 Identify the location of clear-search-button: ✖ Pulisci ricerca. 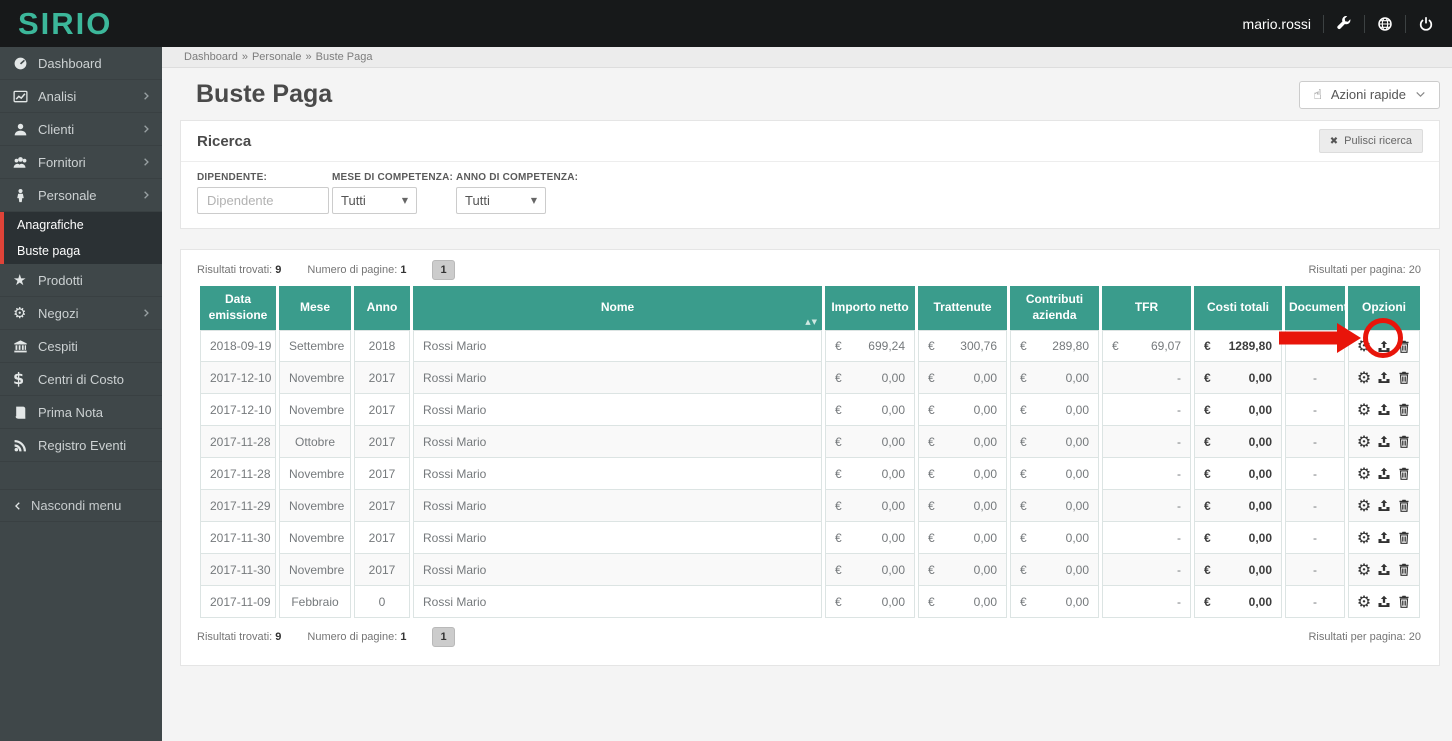
(1370, 141).